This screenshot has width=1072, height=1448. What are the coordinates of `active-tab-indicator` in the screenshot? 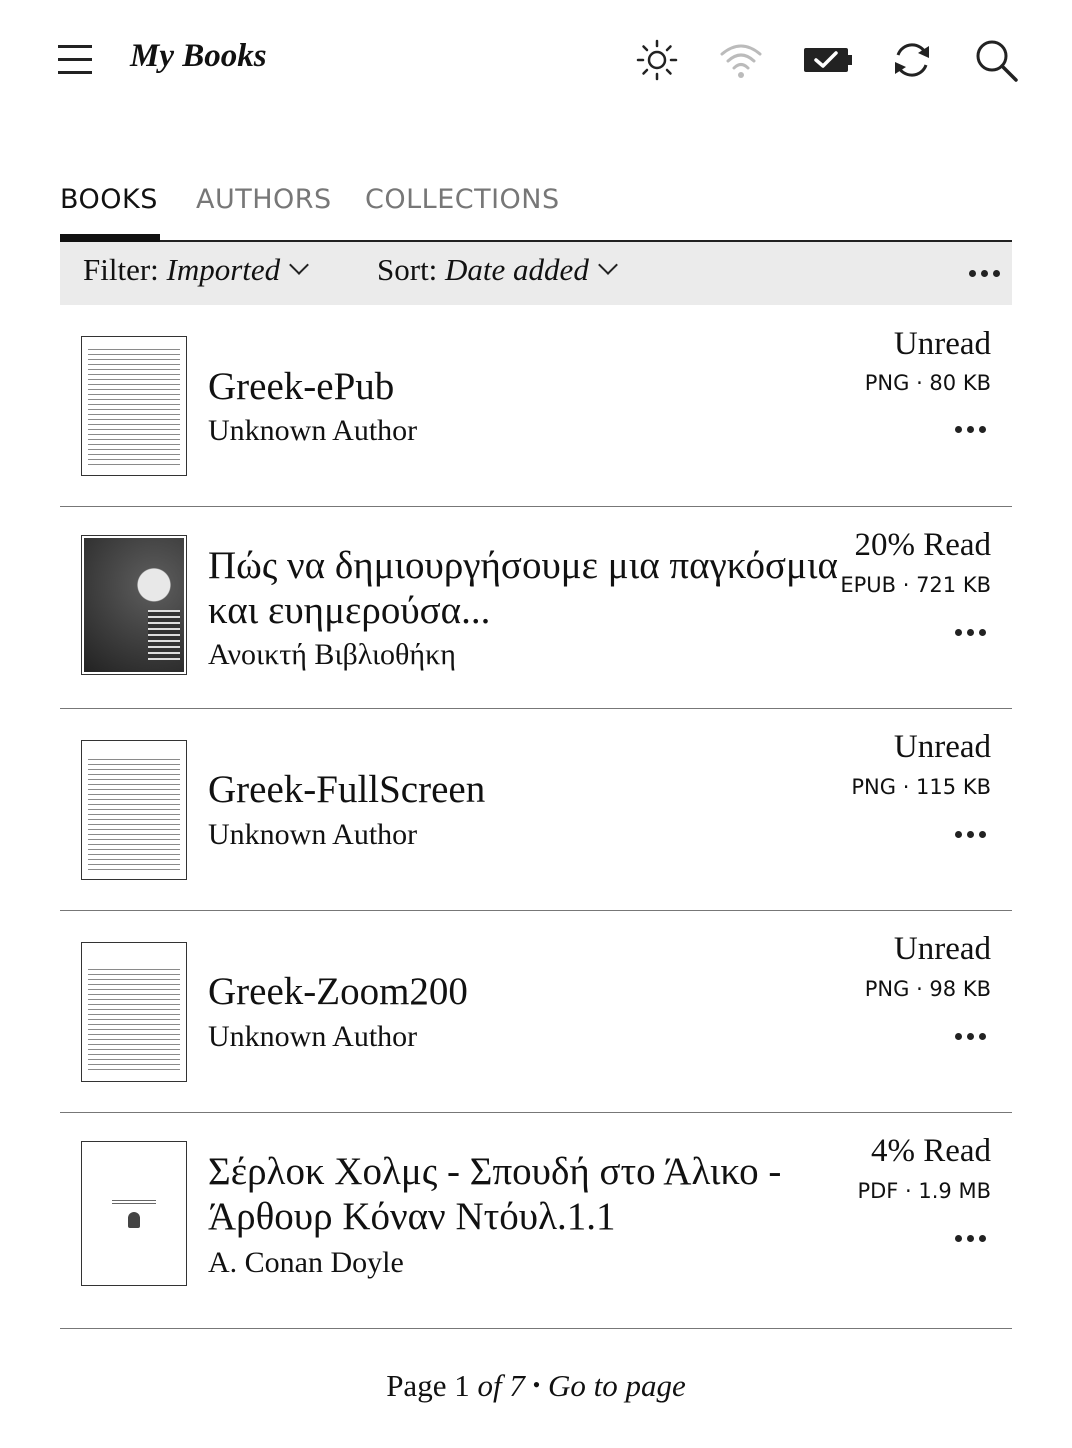 It's located at (110, 238).